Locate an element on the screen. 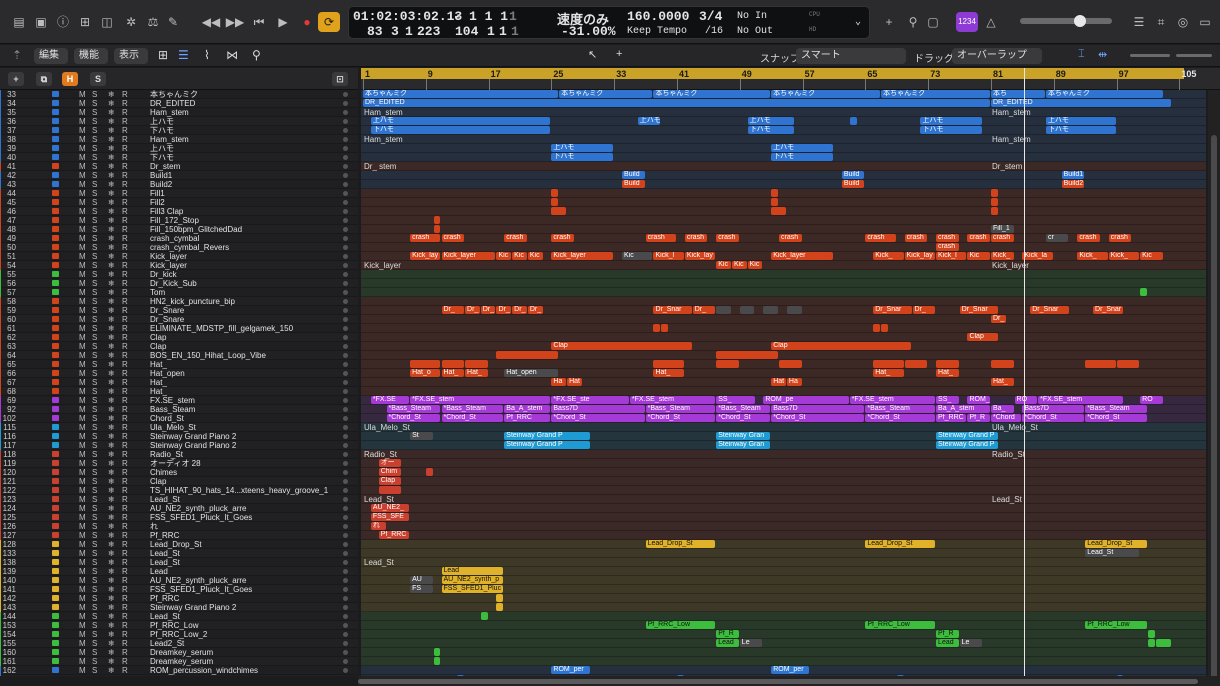 Image resolution: width=1220 pixels, height=686 pixels. track-name: Kick_layer is located at coordinates (168, 256).